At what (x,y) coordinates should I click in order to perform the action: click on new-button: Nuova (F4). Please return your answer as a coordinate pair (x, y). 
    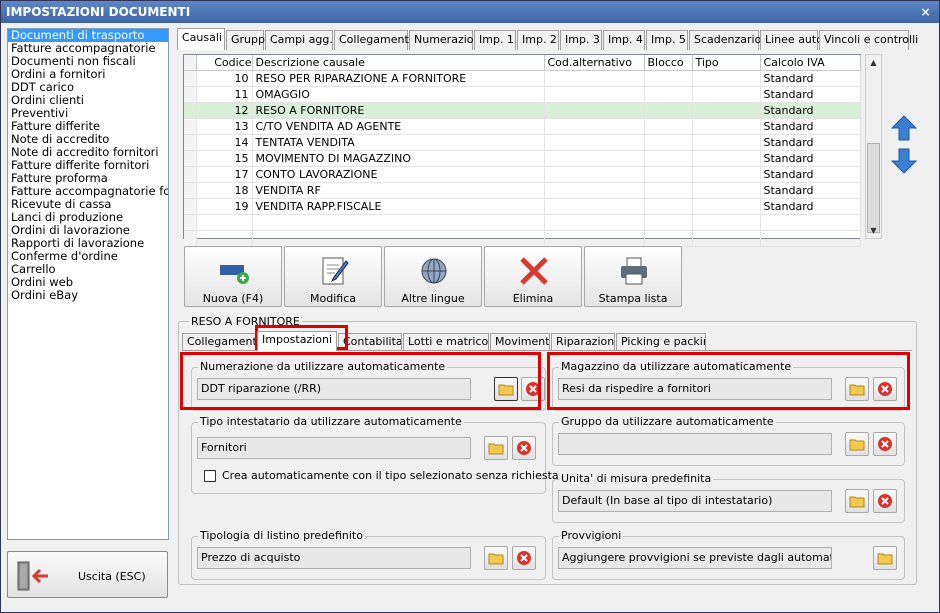
    Looking at the image, I should click on (233, 276).